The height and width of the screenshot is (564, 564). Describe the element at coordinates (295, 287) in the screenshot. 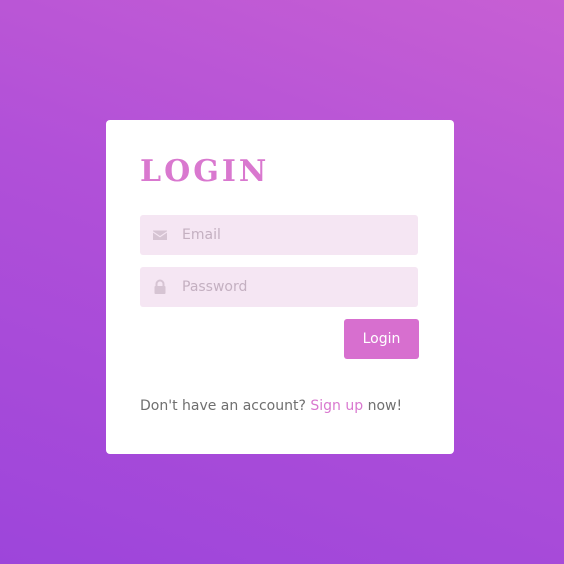

I see `password-input` at that location.